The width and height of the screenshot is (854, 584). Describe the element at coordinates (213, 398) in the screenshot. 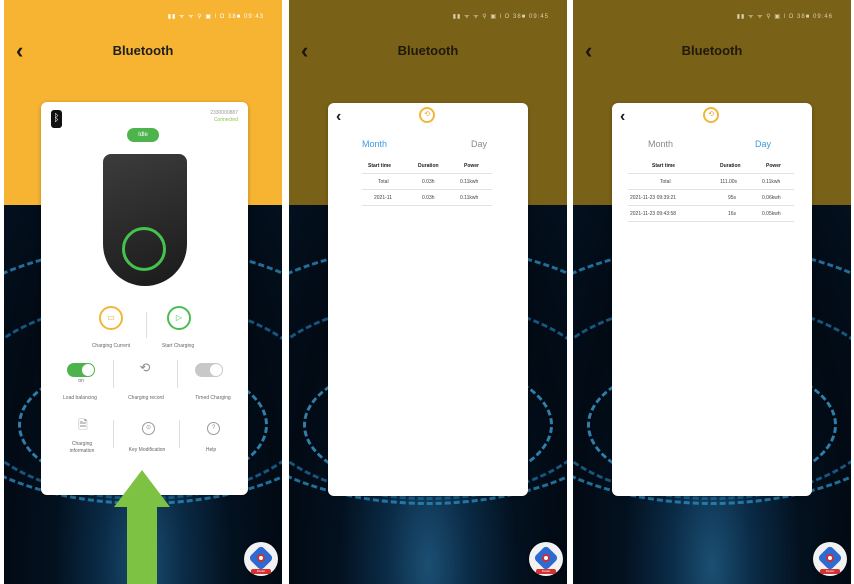

I see `timed-charging-label: Timed Charging` at that location.